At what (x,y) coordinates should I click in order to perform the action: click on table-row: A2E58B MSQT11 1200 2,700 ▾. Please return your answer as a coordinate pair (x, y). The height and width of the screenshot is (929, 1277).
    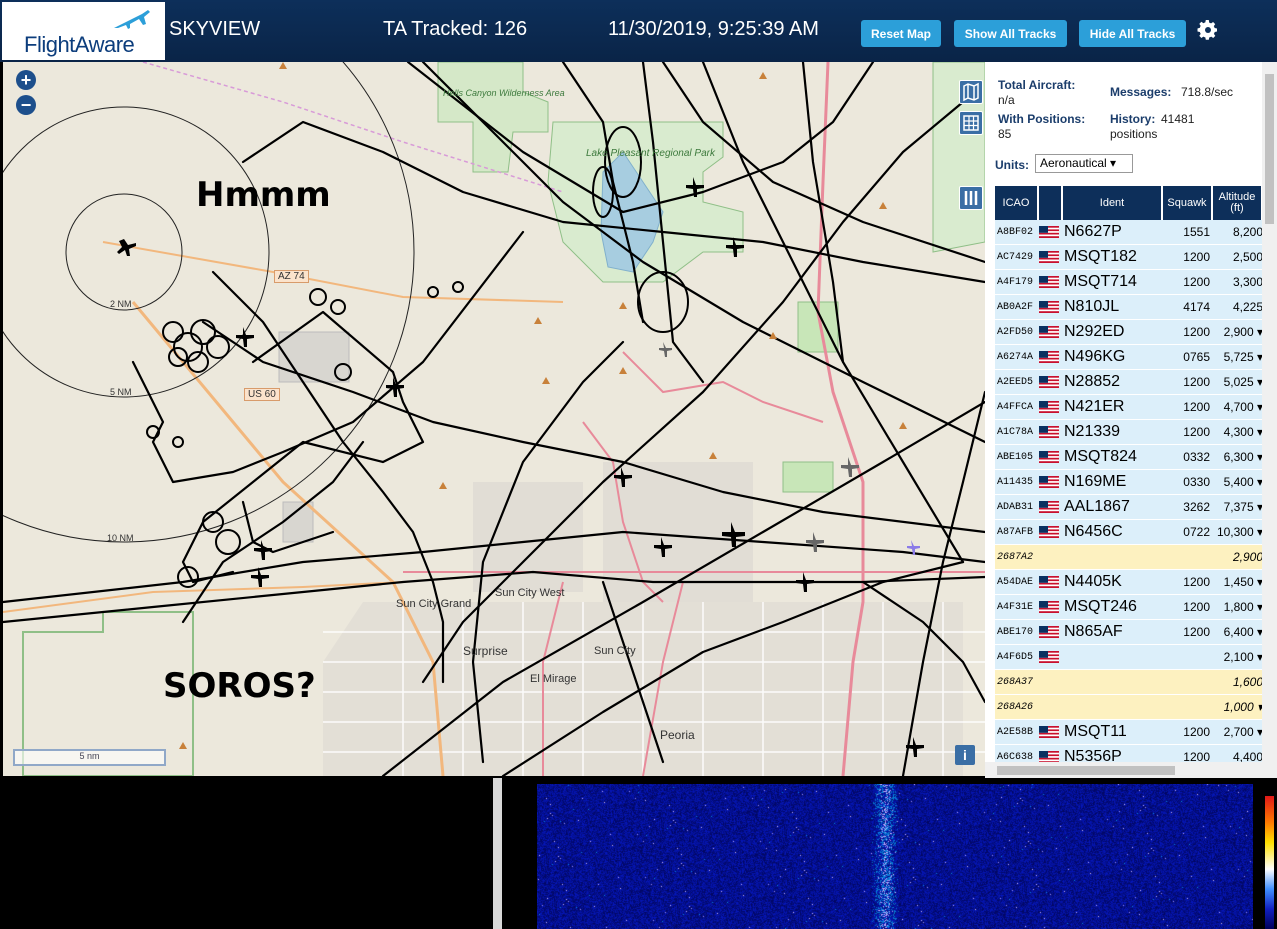
    Looking at the image, I should click on (1129, 732).